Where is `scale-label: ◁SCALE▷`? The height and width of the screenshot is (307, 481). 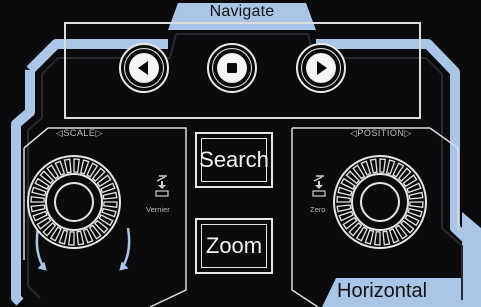
scale-label: ◁SCALE▷ is located at coordinates (79, 133).